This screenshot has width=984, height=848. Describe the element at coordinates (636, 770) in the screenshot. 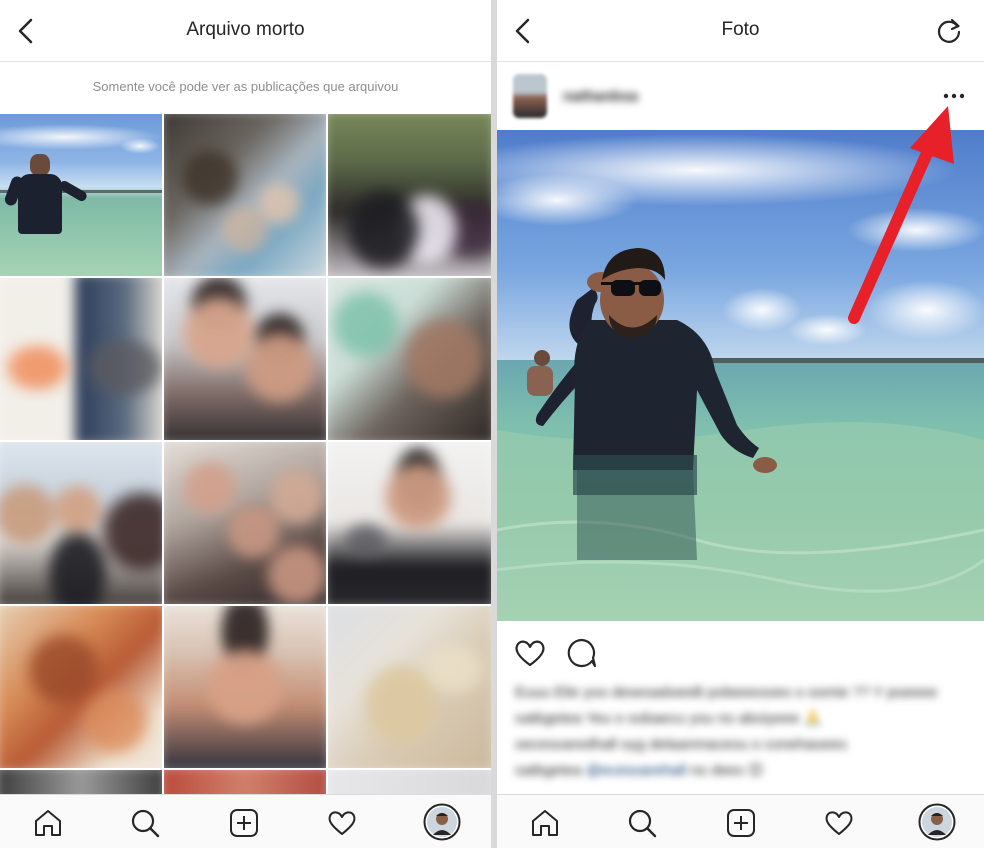

I see `mention-link: @ecesoarehall` at that location.